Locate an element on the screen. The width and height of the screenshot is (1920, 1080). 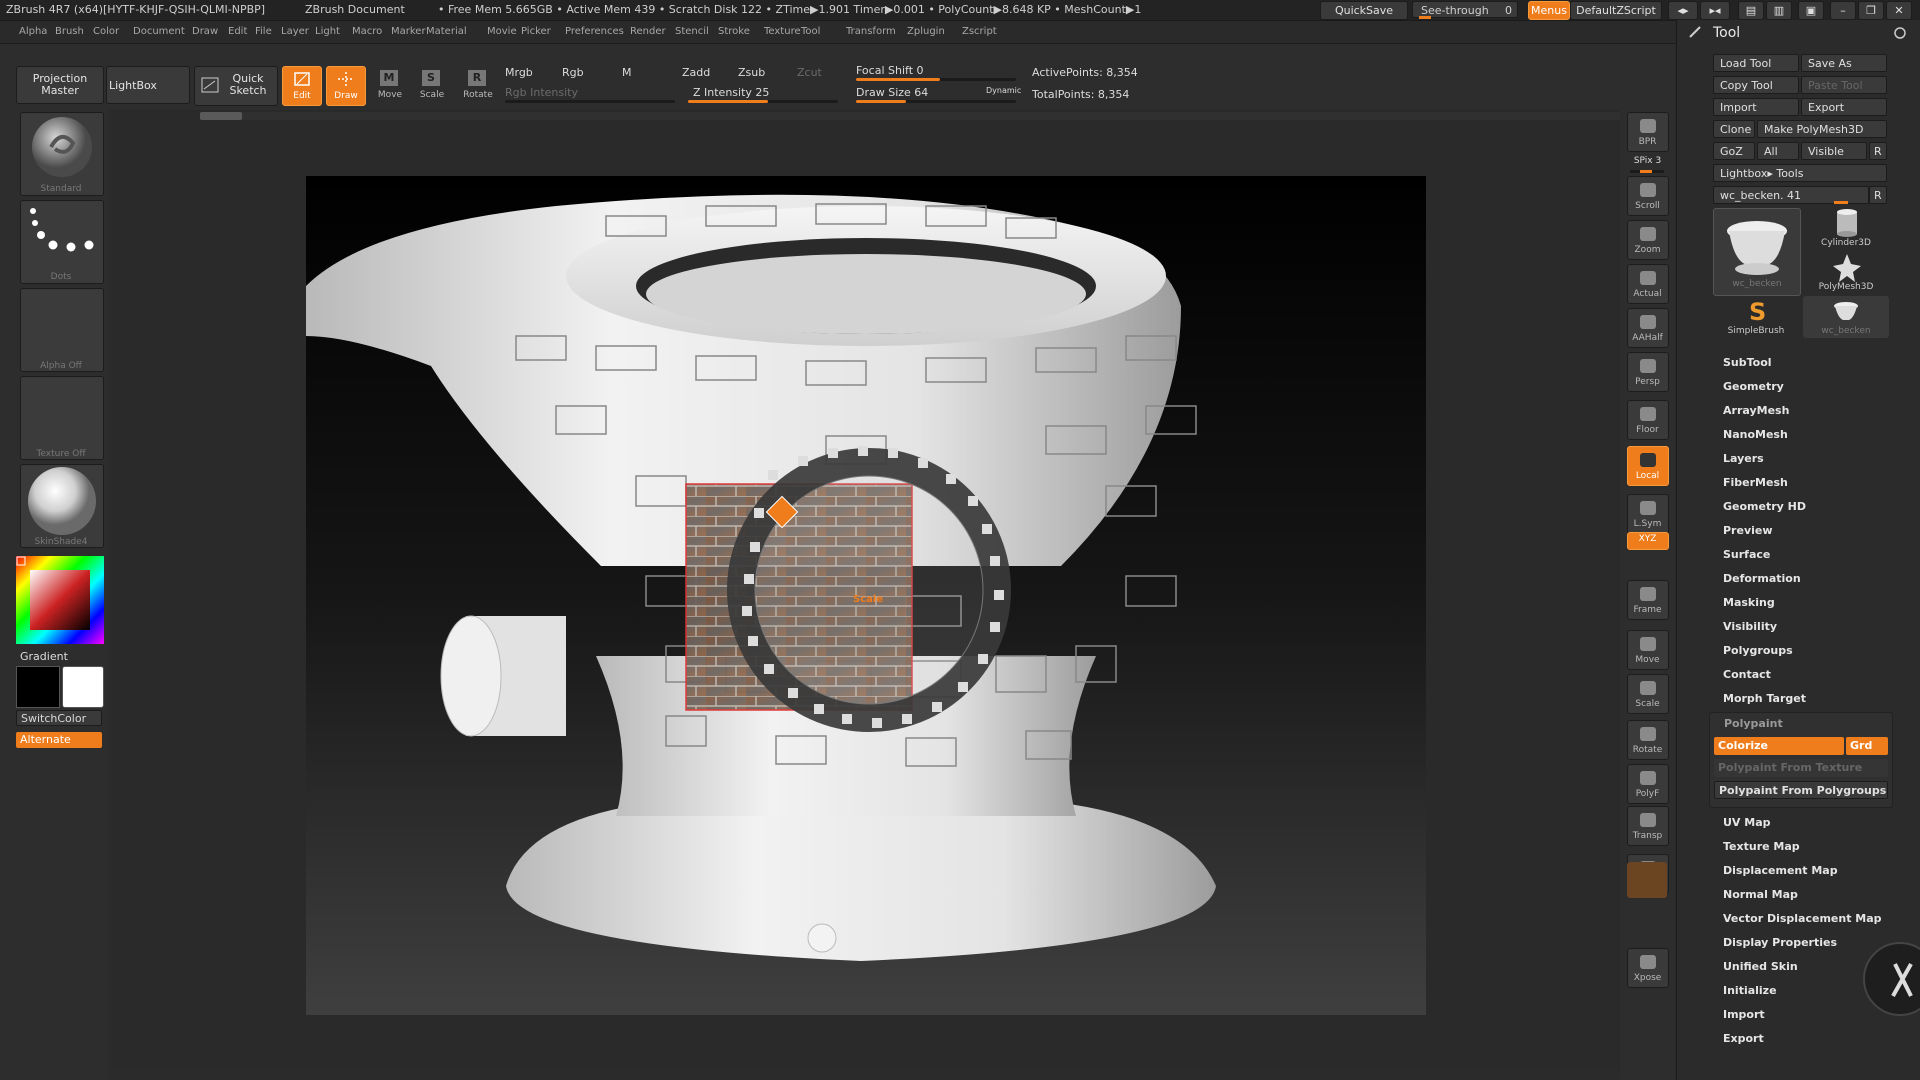
tool-thumb-polymesh3d: PolyMesh3D is located at coordinates (1846, 273).